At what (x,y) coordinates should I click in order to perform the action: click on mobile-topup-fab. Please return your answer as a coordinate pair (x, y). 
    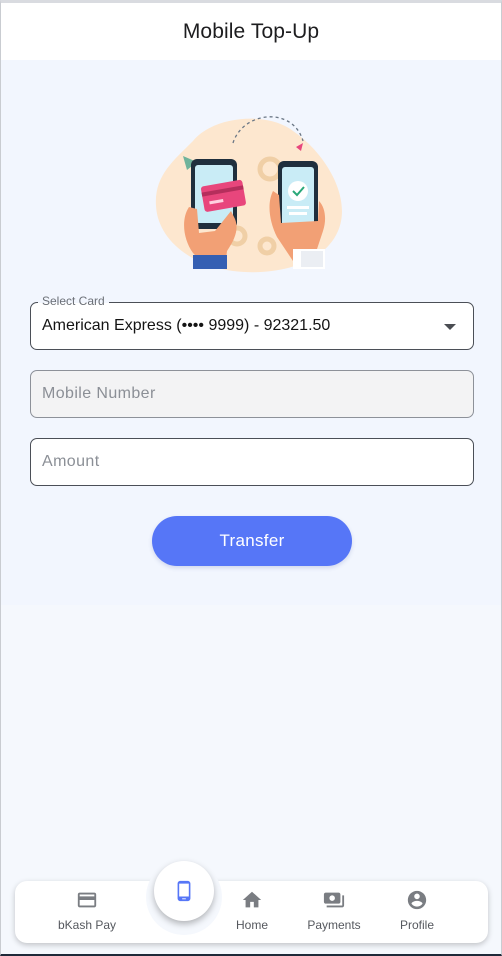
    Looking at the image, I should click on (184, 891).